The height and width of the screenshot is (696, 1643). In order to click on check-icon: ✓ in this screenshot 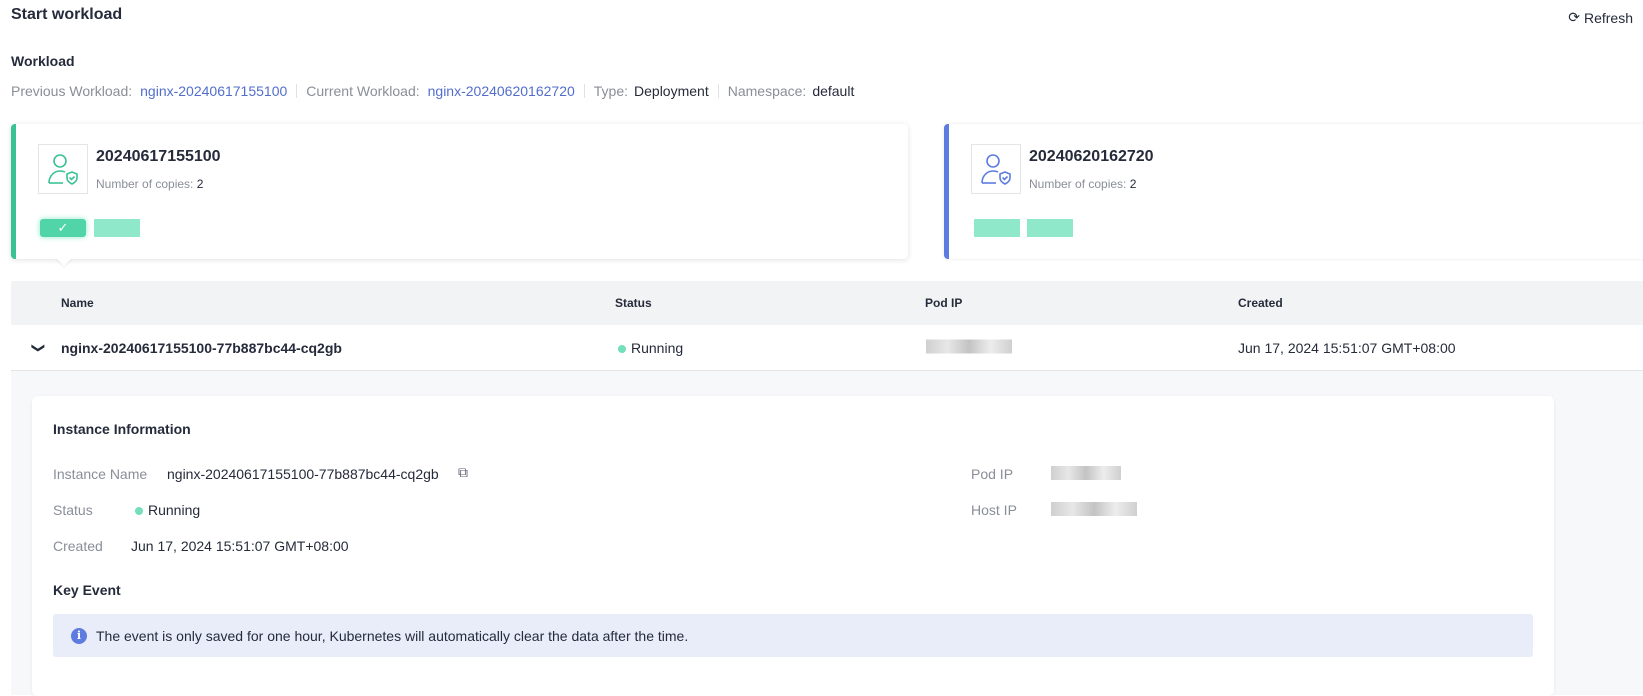, I will do `click(63, 227)`.